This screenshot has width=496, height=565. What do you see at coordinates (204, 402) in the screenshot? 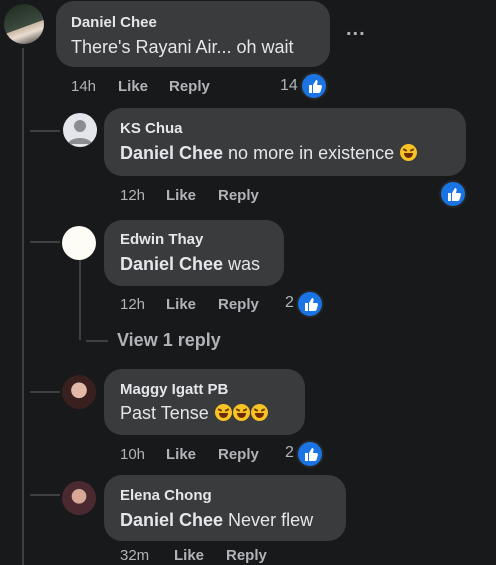
I see `reply-bubble-maggy-igatt` at bounding box center [204, 402].